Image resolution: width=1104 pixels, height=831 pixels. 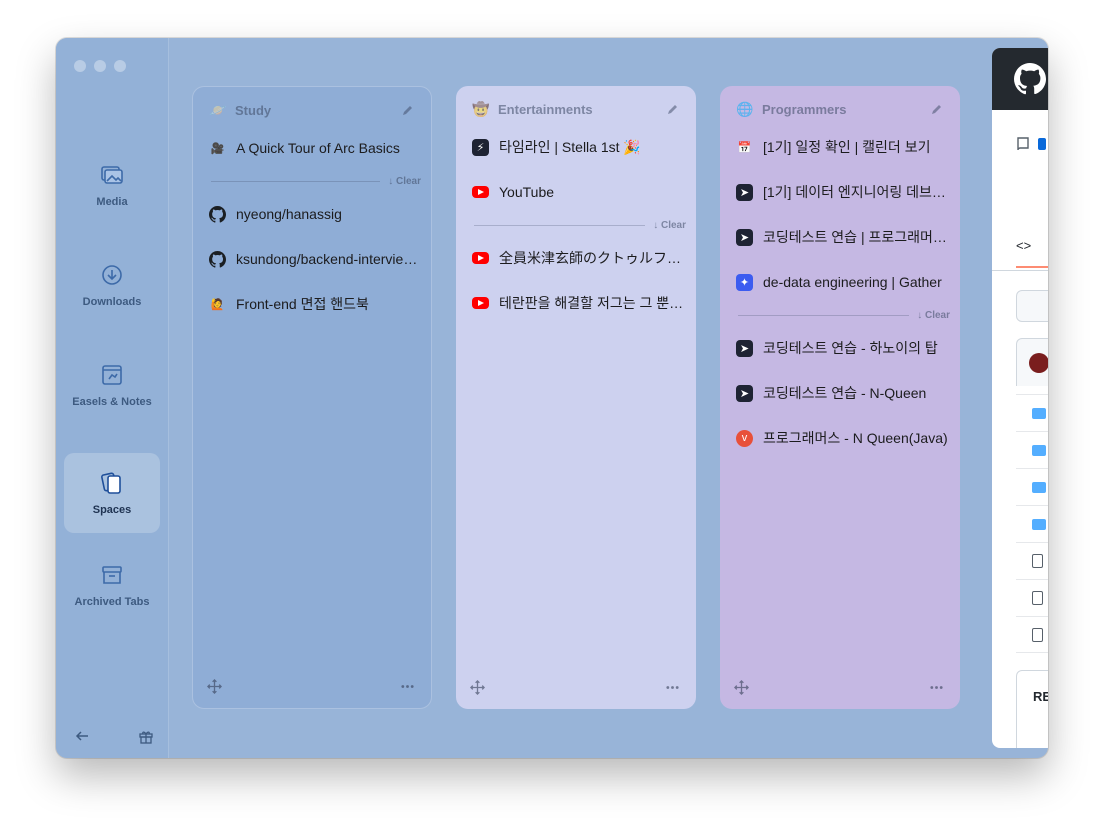 I want to click on tab-item: 테란판을 해결할 저그는 그 뿐이다, so click(x=578, y=303).